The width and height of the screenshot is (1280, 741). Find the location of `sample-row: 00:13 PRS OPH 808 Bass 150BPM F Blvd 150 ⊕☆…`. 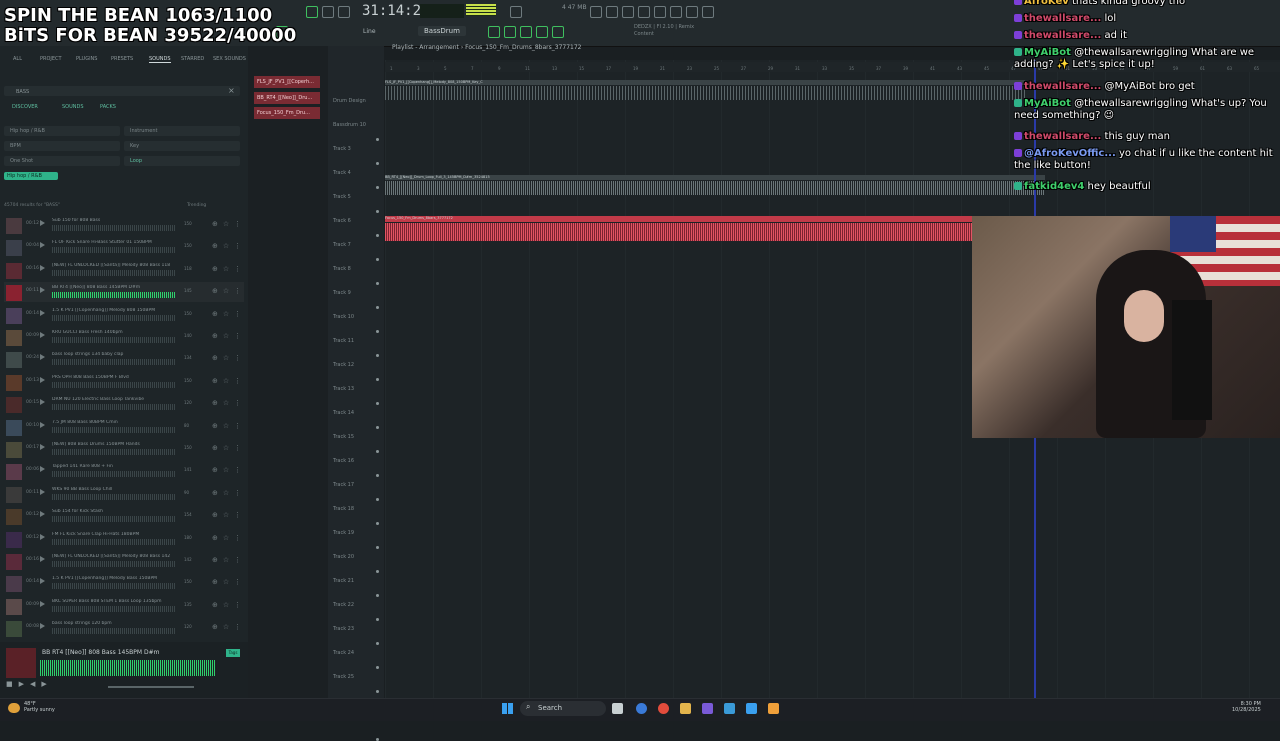

sample-row: 00:13 PRS OPH 808 Bass 150BPM F Blvd 150 ⊕☆… is located at coordinates (124, 382).